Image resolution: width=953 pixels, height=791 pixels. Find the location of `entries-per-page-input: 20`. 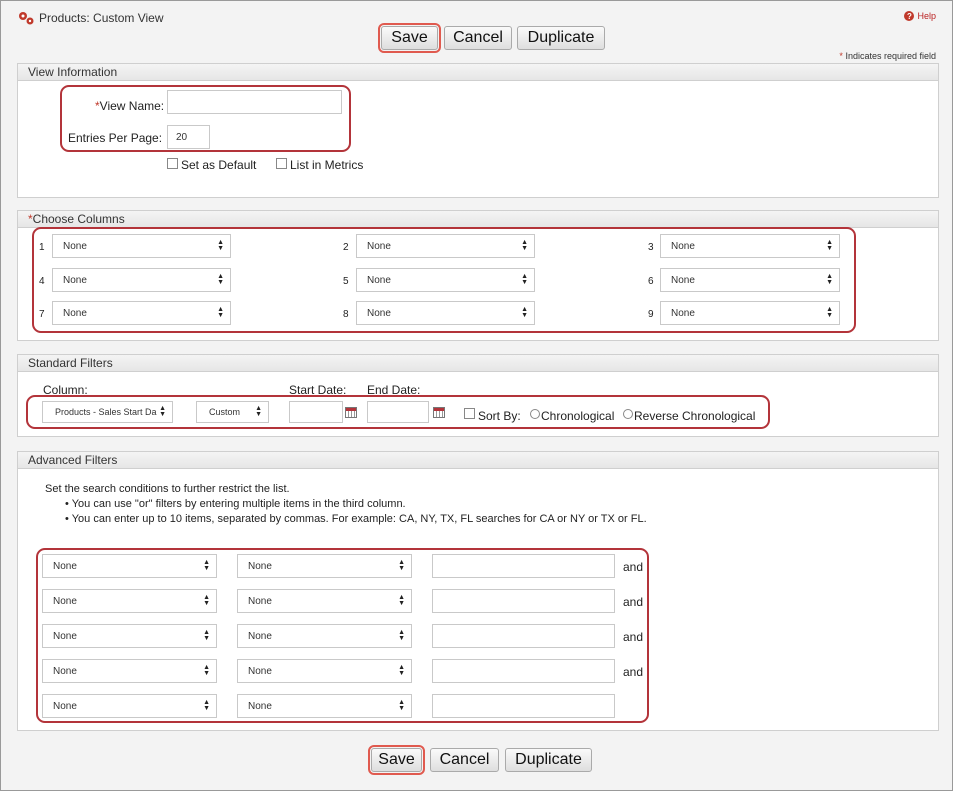

entries-per-page-input: 20 is located at coordinates (188, 137).